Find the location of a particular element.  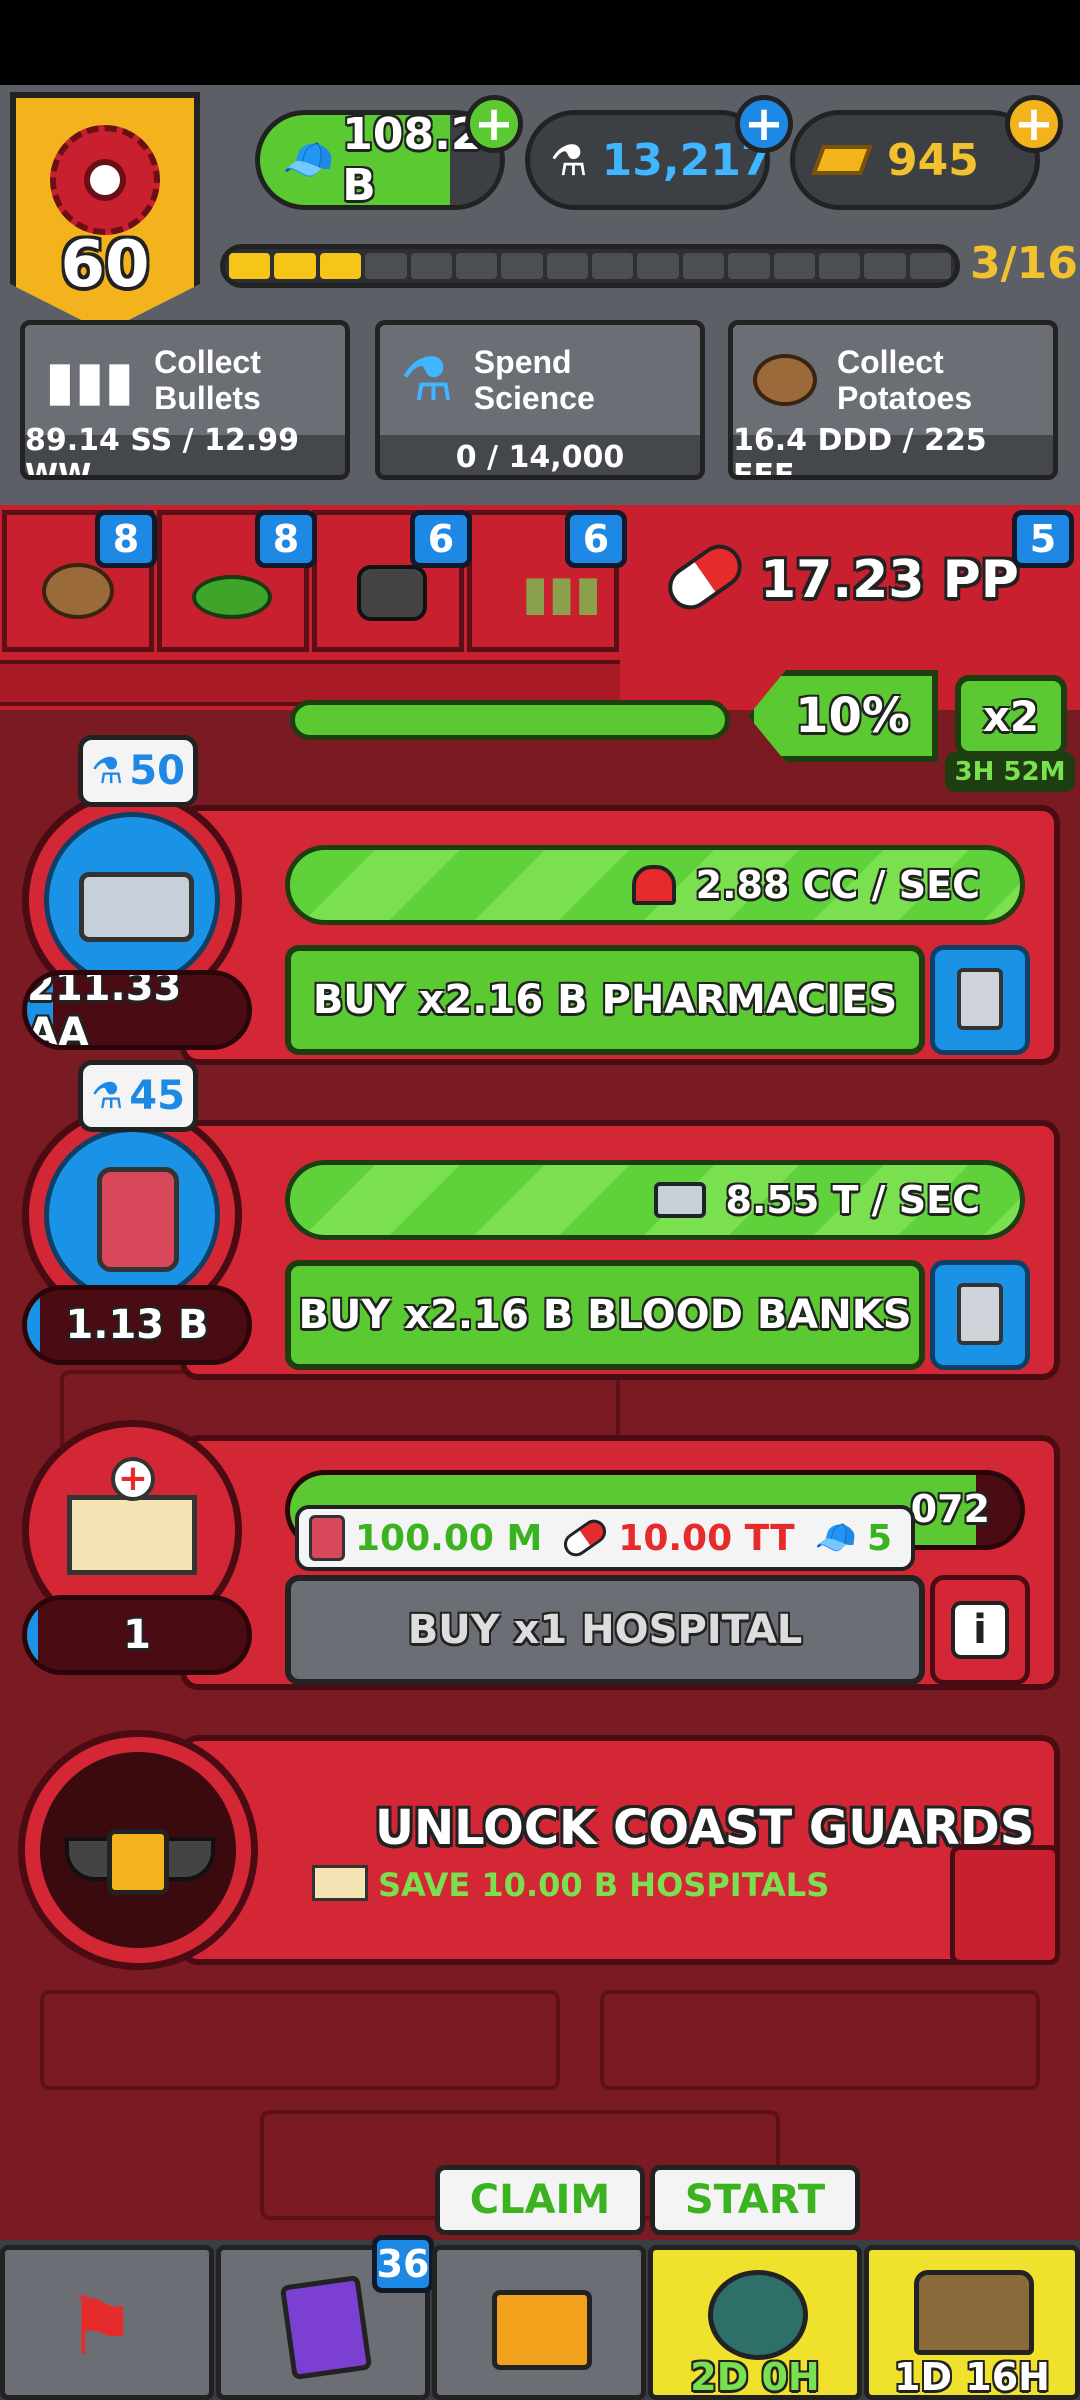

padlock-icon is located at coordinates (138, 1862).